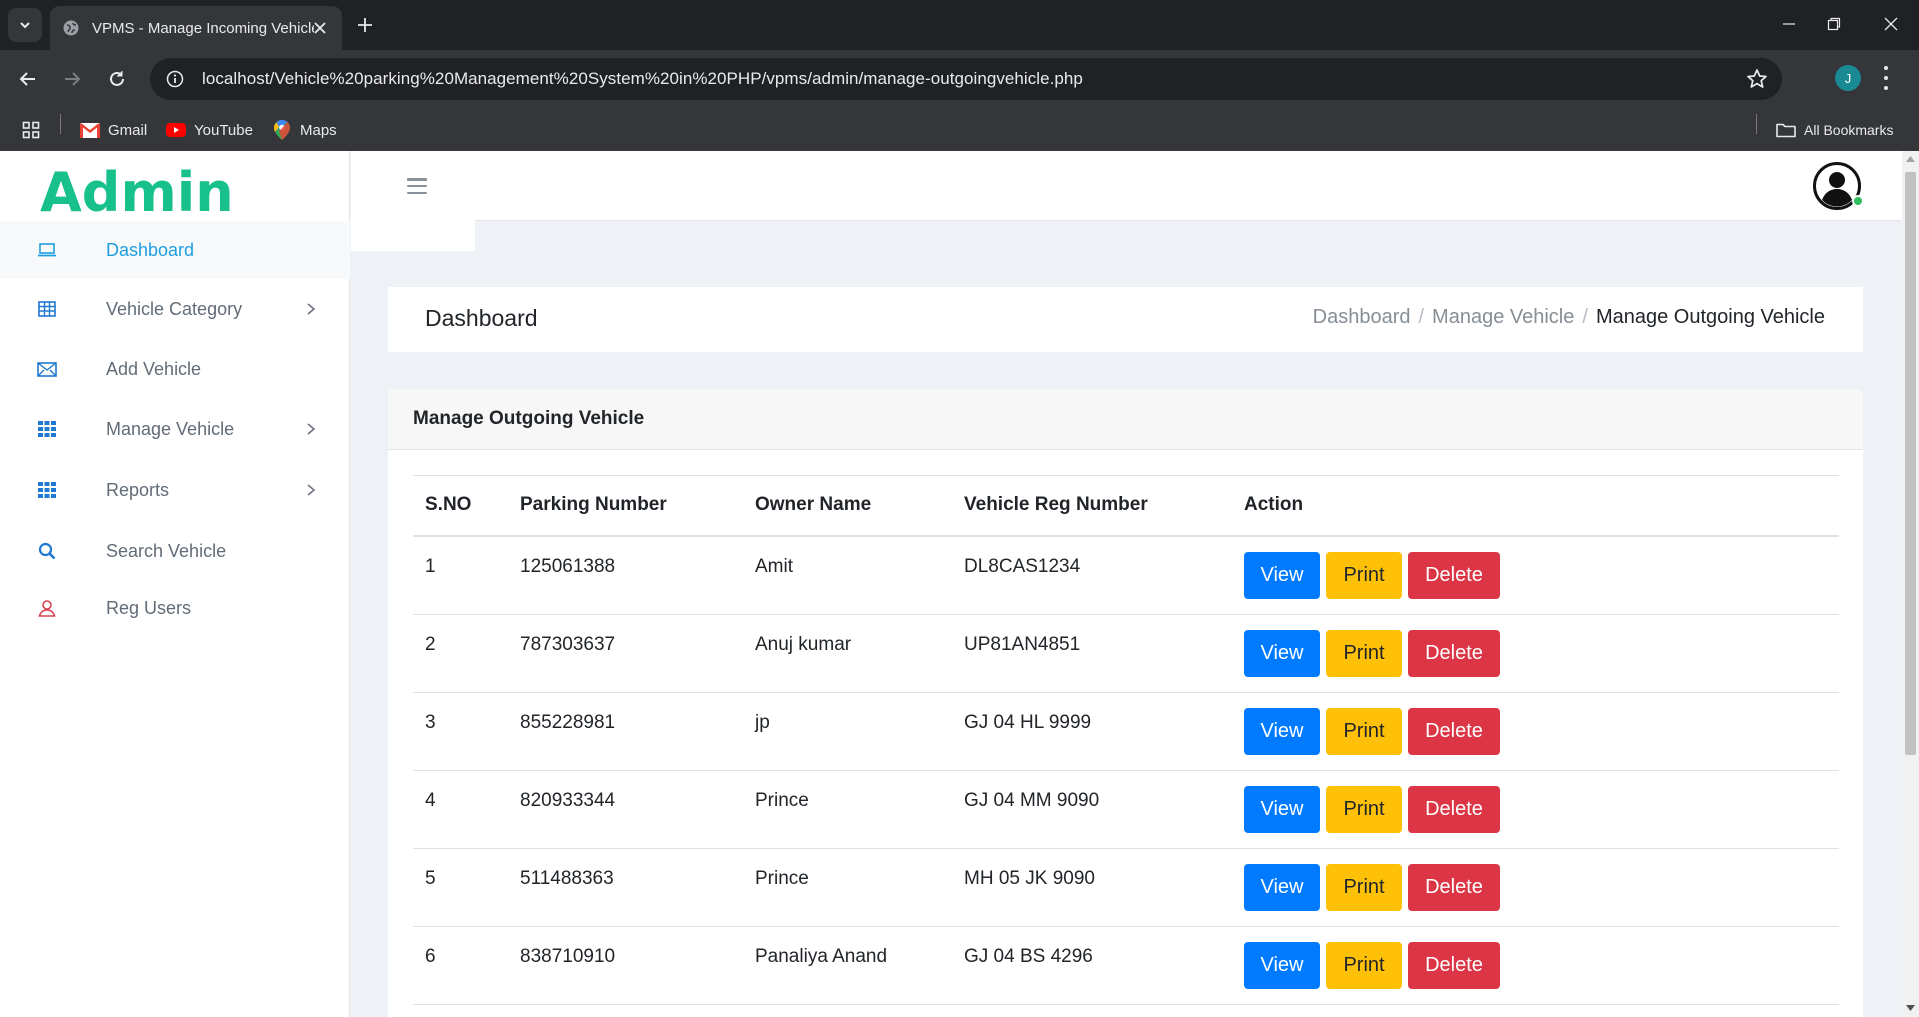  I want to click on scroll-down-arrow-icon, so click(1910, 1008).